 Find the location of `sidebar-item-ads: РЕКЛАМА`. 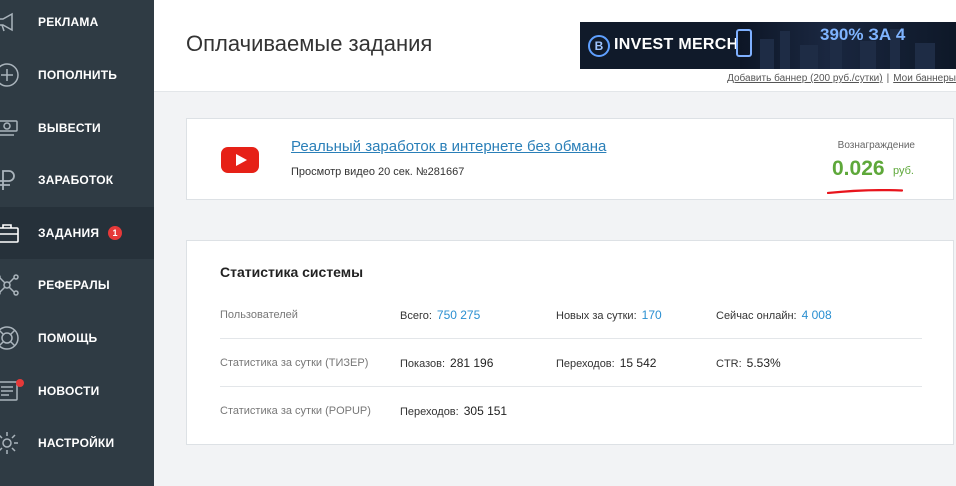

sidebar-item-ads: РЕКЛАМА is located at coordinates (77, 24).